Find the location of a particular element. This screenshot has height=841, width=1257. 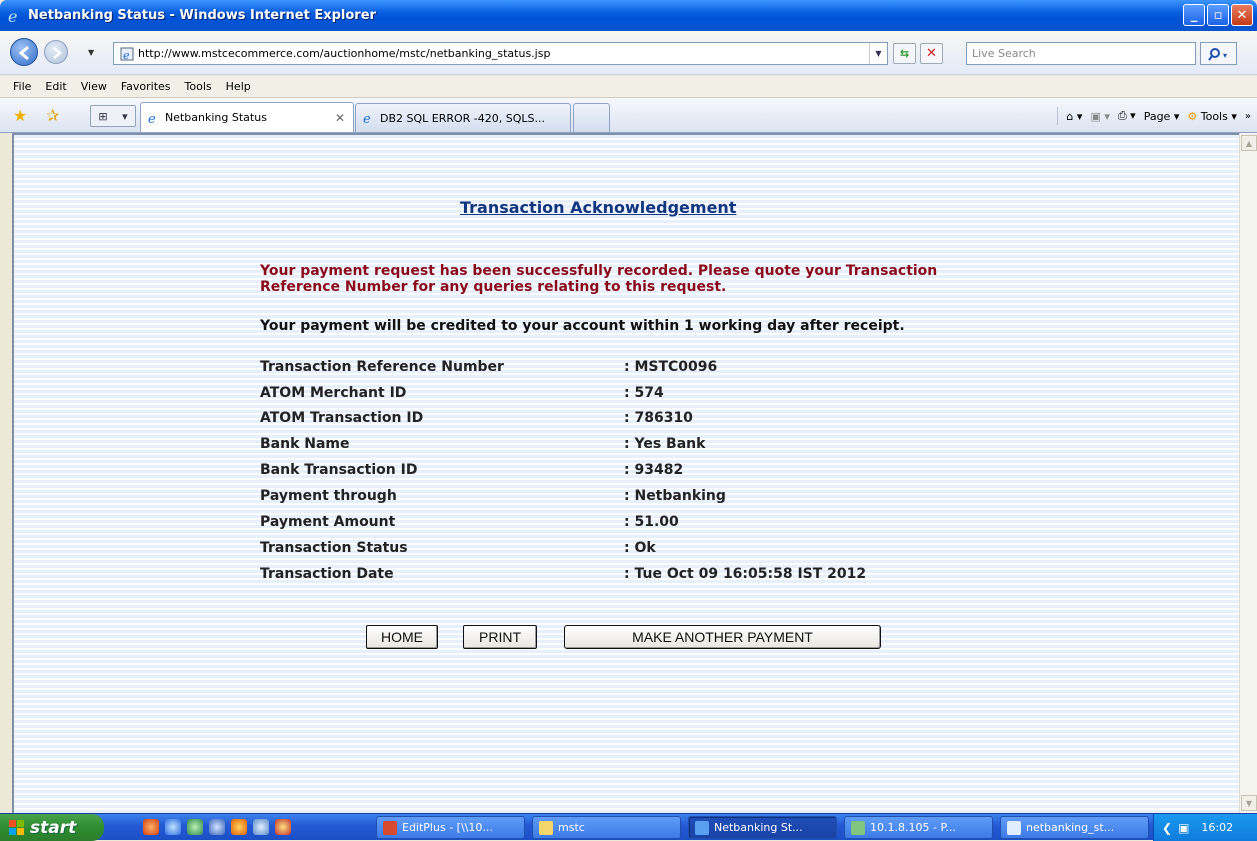

window-controls: _ ▫ ✕ is located at coordinates (1218, 15).